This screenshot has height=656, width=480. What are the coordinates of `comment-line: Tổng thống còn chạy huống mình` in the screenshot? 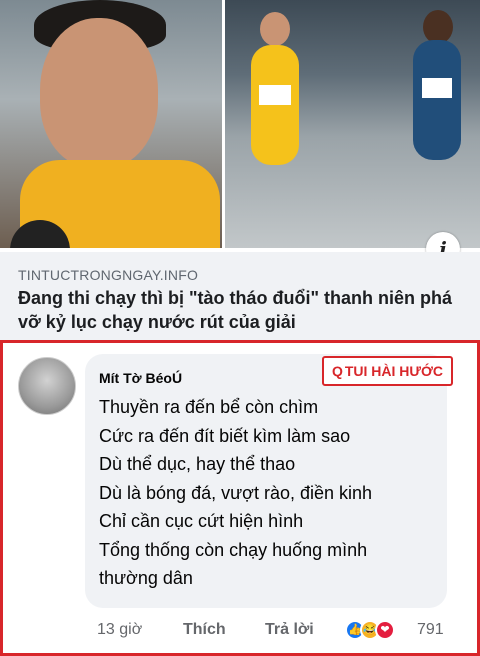 It's located at (233, 549).